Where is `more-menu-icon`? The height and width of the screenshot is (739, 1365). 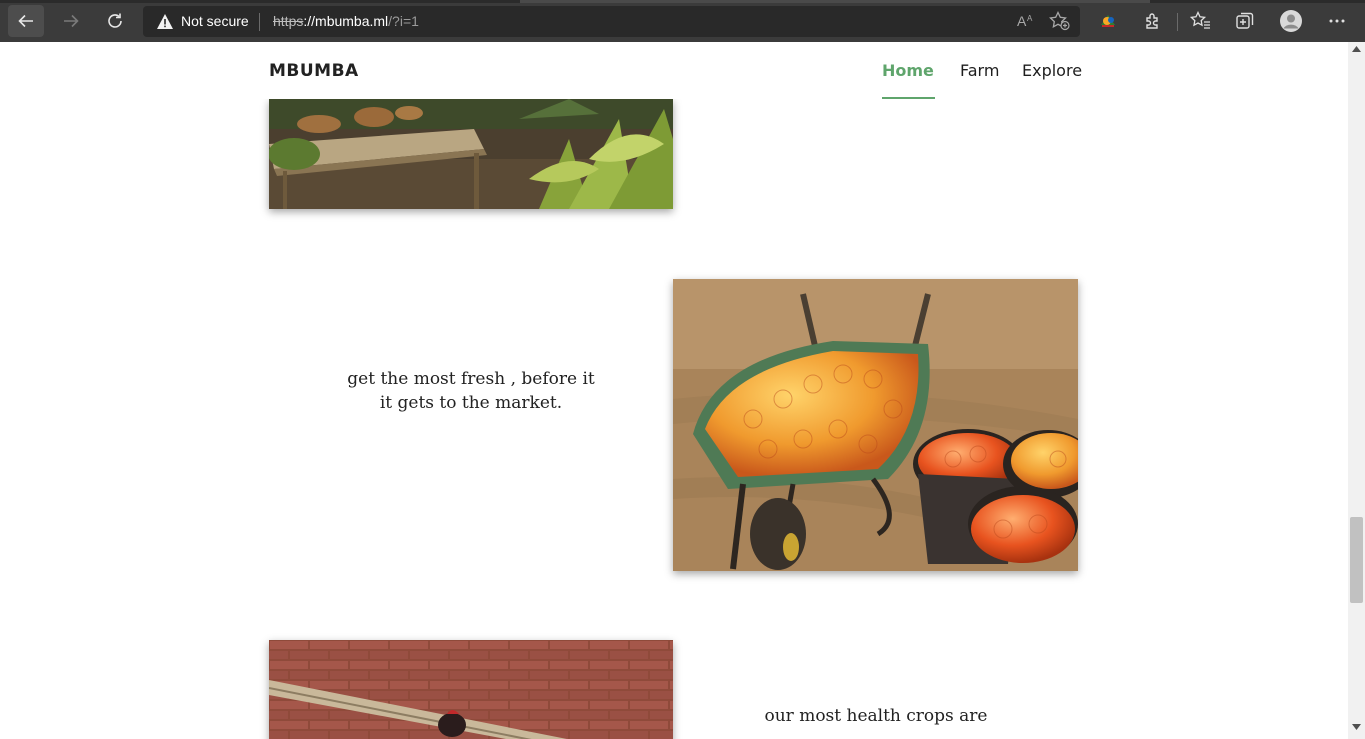 more-menu-icon is located at coordinates (1337, 21).